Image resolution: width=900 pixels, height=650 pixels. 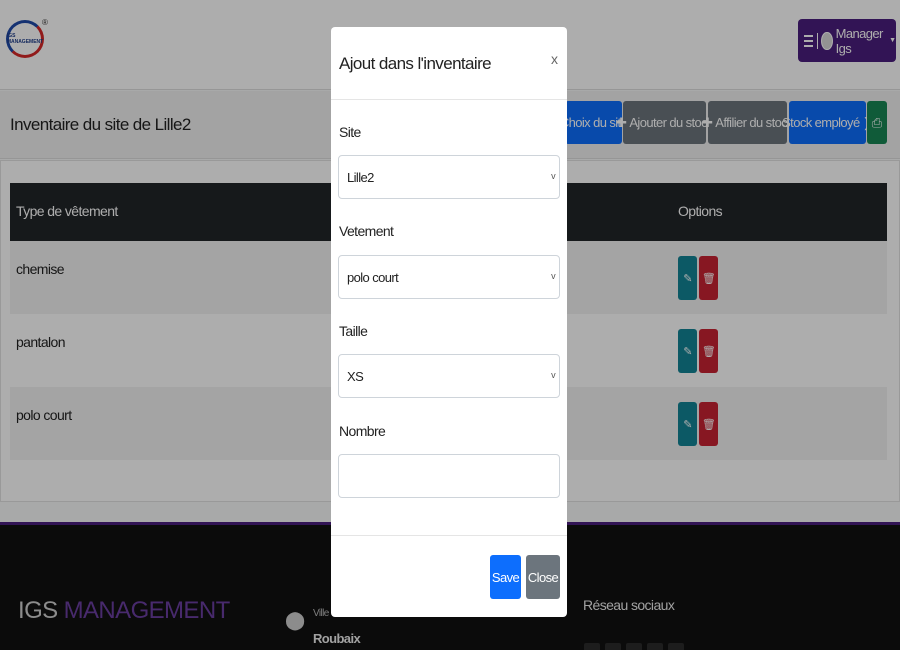 What do you see at coordinates (554, 59) in the screenshot?
I see `close-icon: x` at bounding box center [554, 59].